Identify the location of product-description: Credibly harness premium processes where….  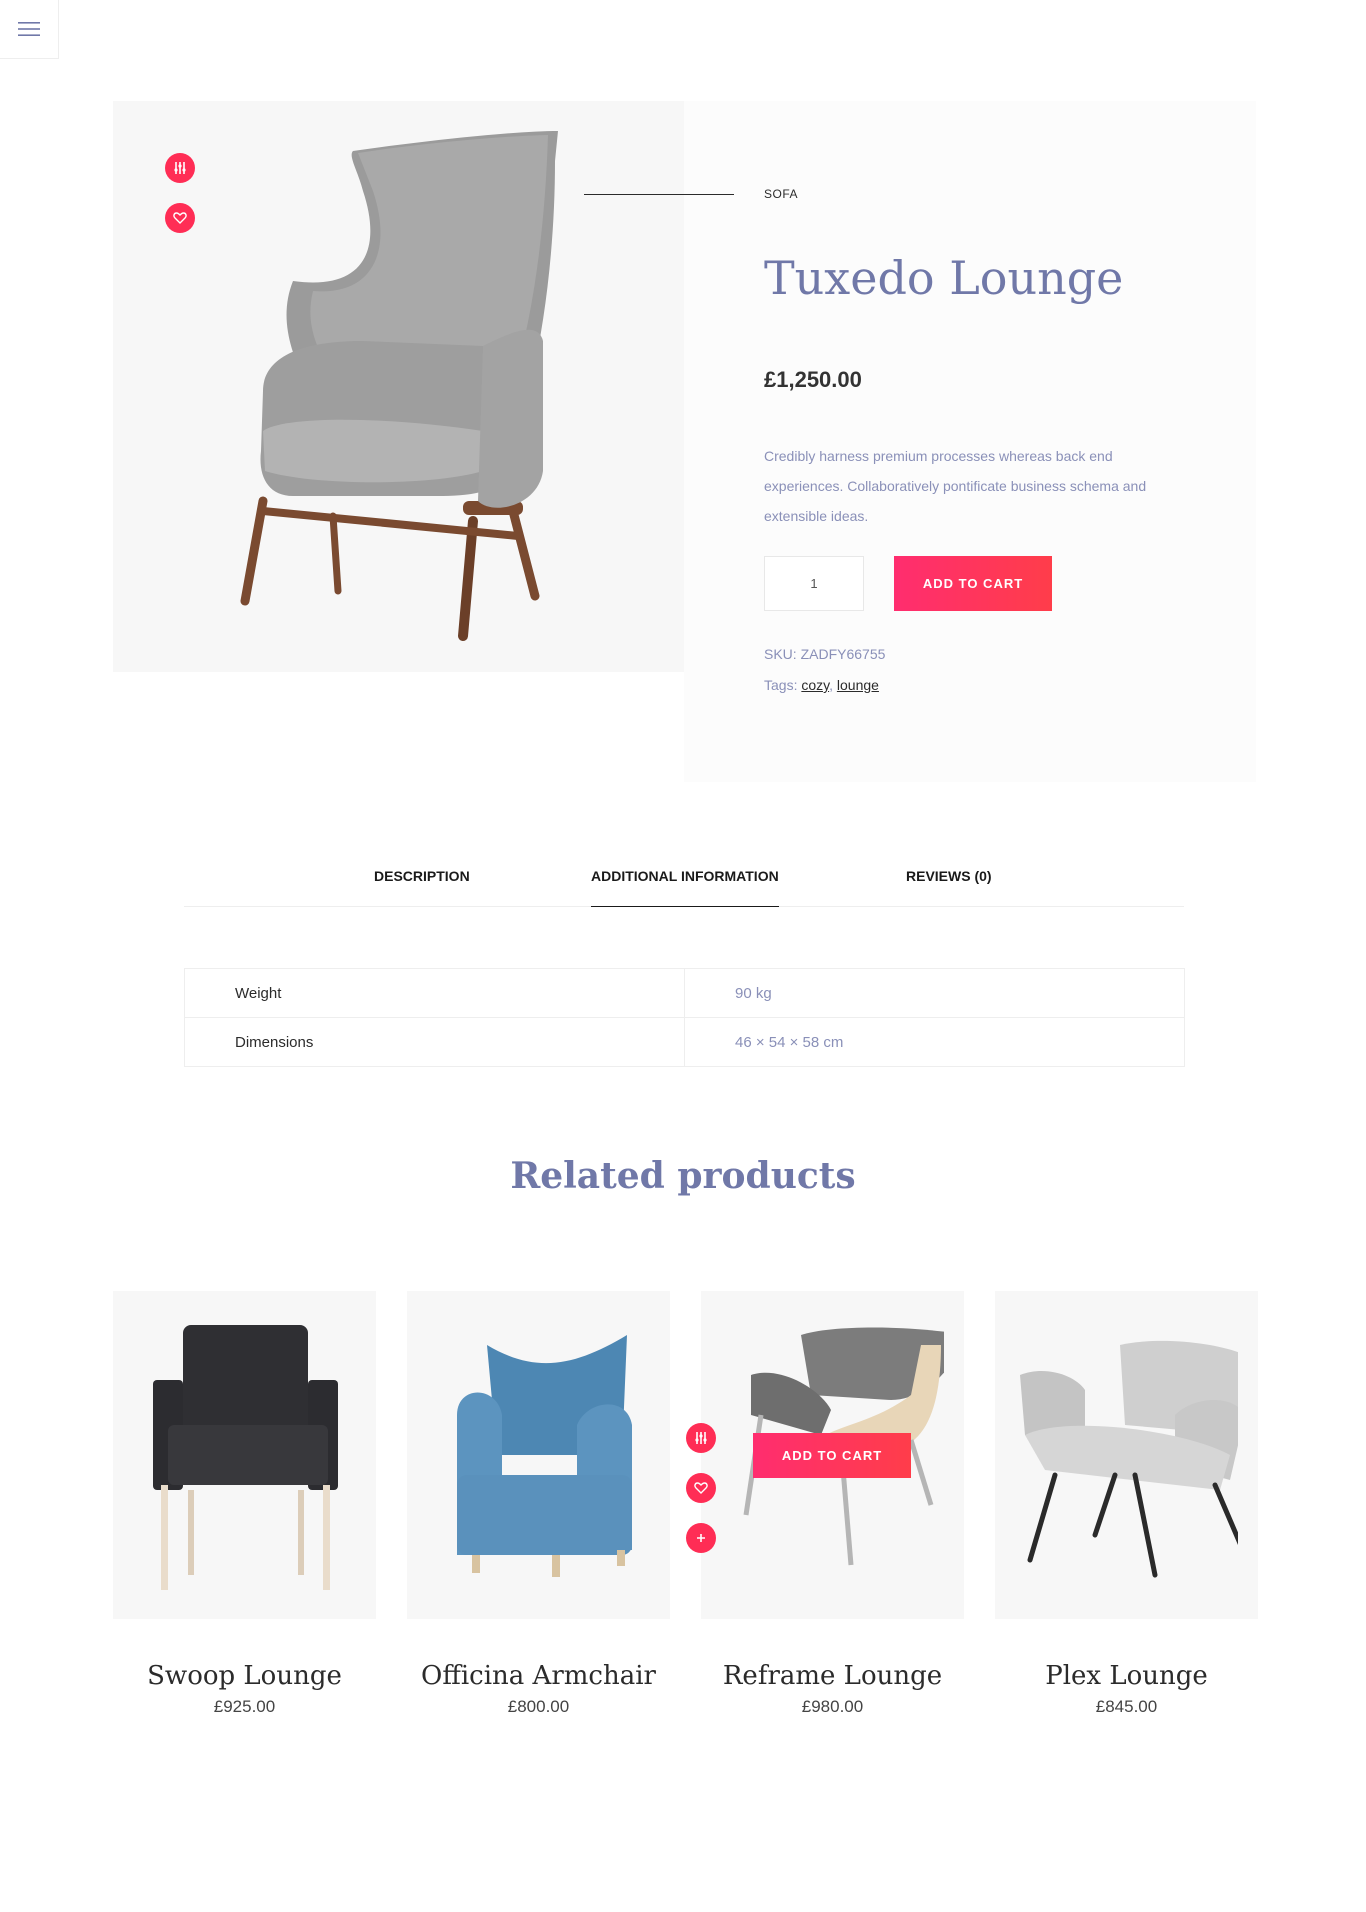
(955, 486).